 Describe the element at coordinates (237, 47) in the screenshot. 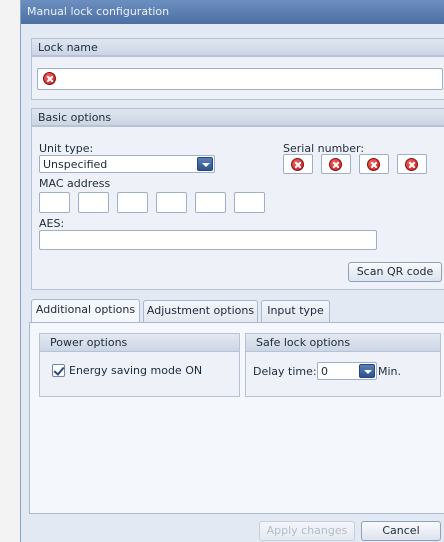

I see `lock-name-header: Lock name` at that location.